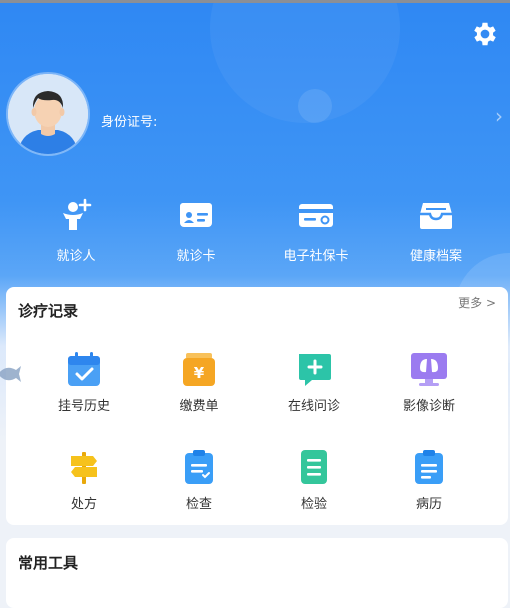 Image resolution: width=510 pixels, height=608 pixels. I want to click on quick-action-label: 电子社保卡, so click(316, 256).